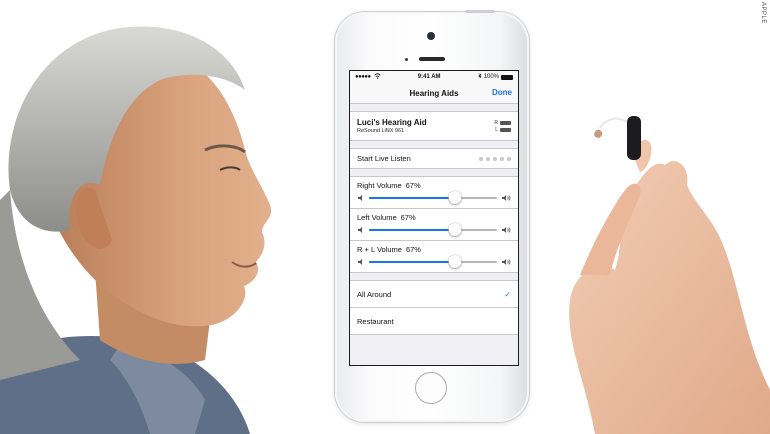  I want to click on device-name: Luci's Hearing Aid, so click(392, 122).